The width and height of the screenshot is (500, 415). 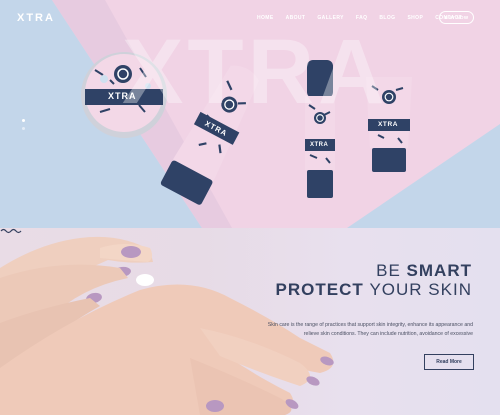 I want to click on heading-be: BE, so click(x=391, y=270).